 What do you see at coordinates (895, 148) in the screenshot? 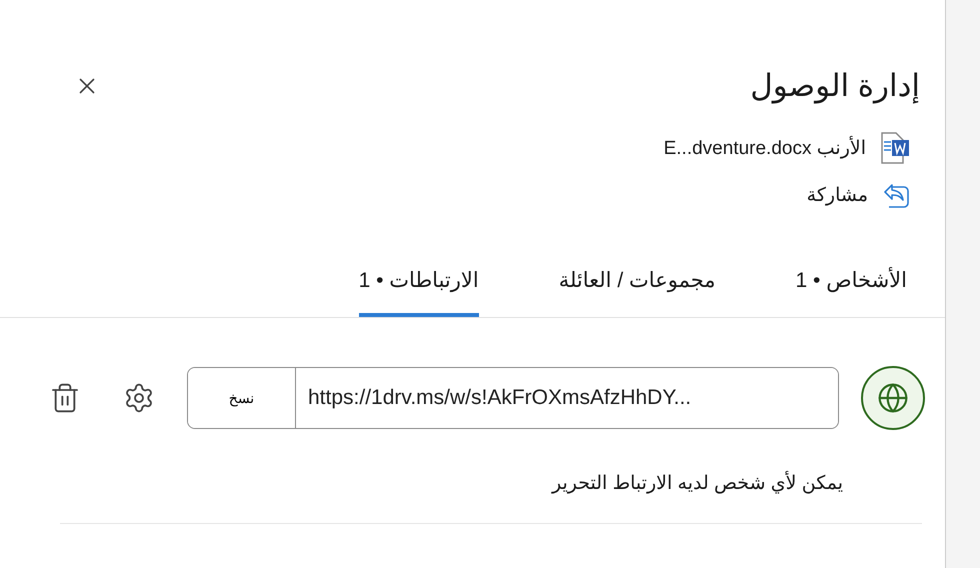
I see `document-icon` at bounding box center [895, 148].